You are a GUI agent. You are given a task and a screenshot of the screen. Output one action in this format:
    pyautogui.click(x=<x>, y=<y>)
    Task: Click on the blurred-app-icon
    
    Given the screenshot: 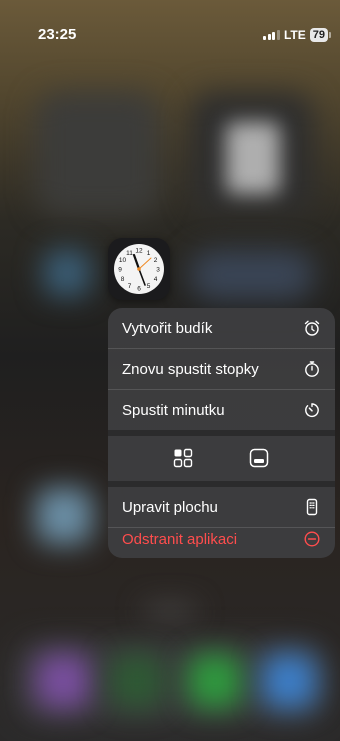 What is the action you would take?
    pyautogui.click(x=67, y=273)
    